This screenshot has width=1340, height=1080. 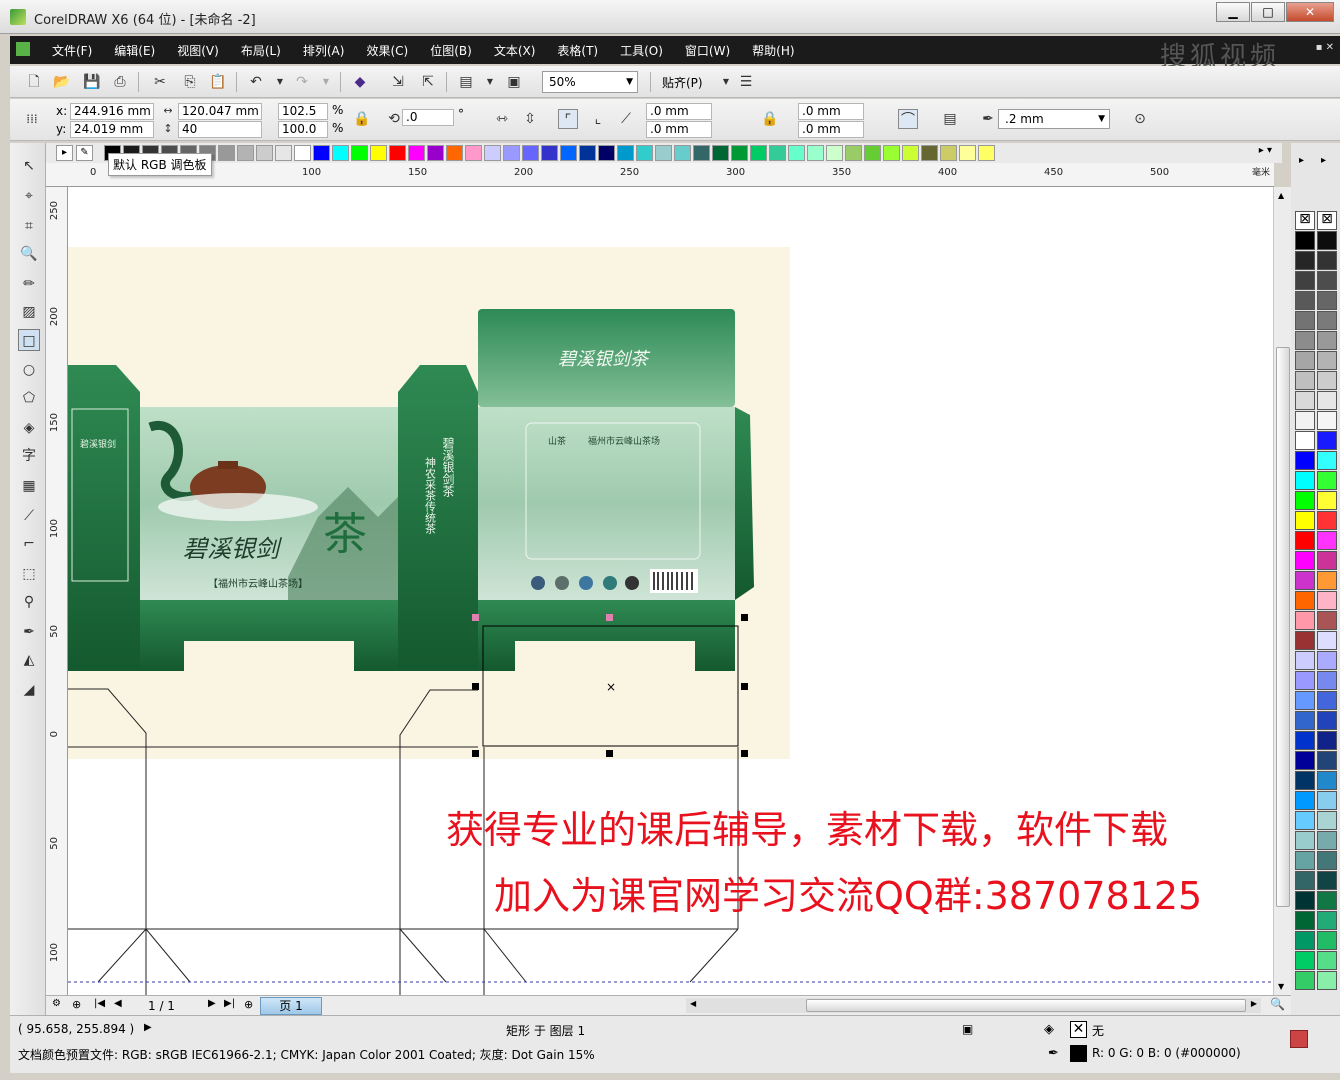 I want to click on next-page-icon: ▶, so click(x=212, y=1003).